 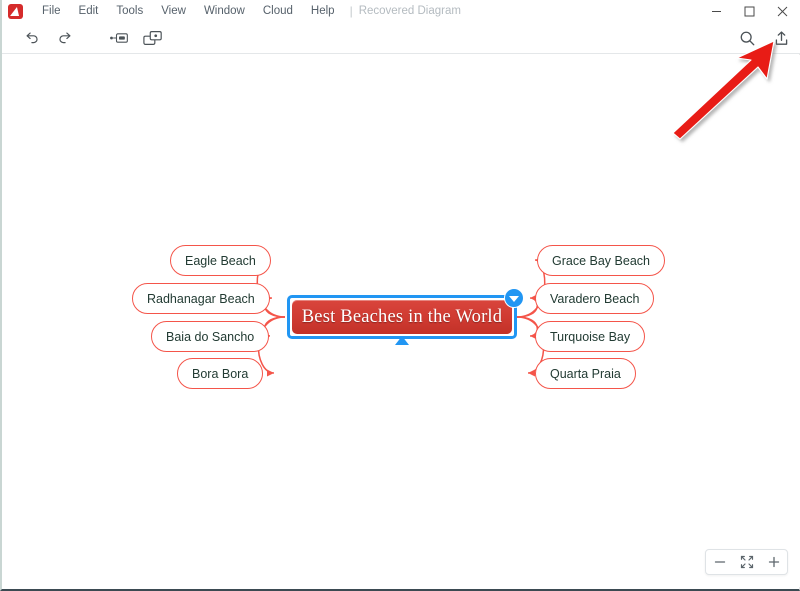 I want to click on close-icon, so click(x=782, y=11).